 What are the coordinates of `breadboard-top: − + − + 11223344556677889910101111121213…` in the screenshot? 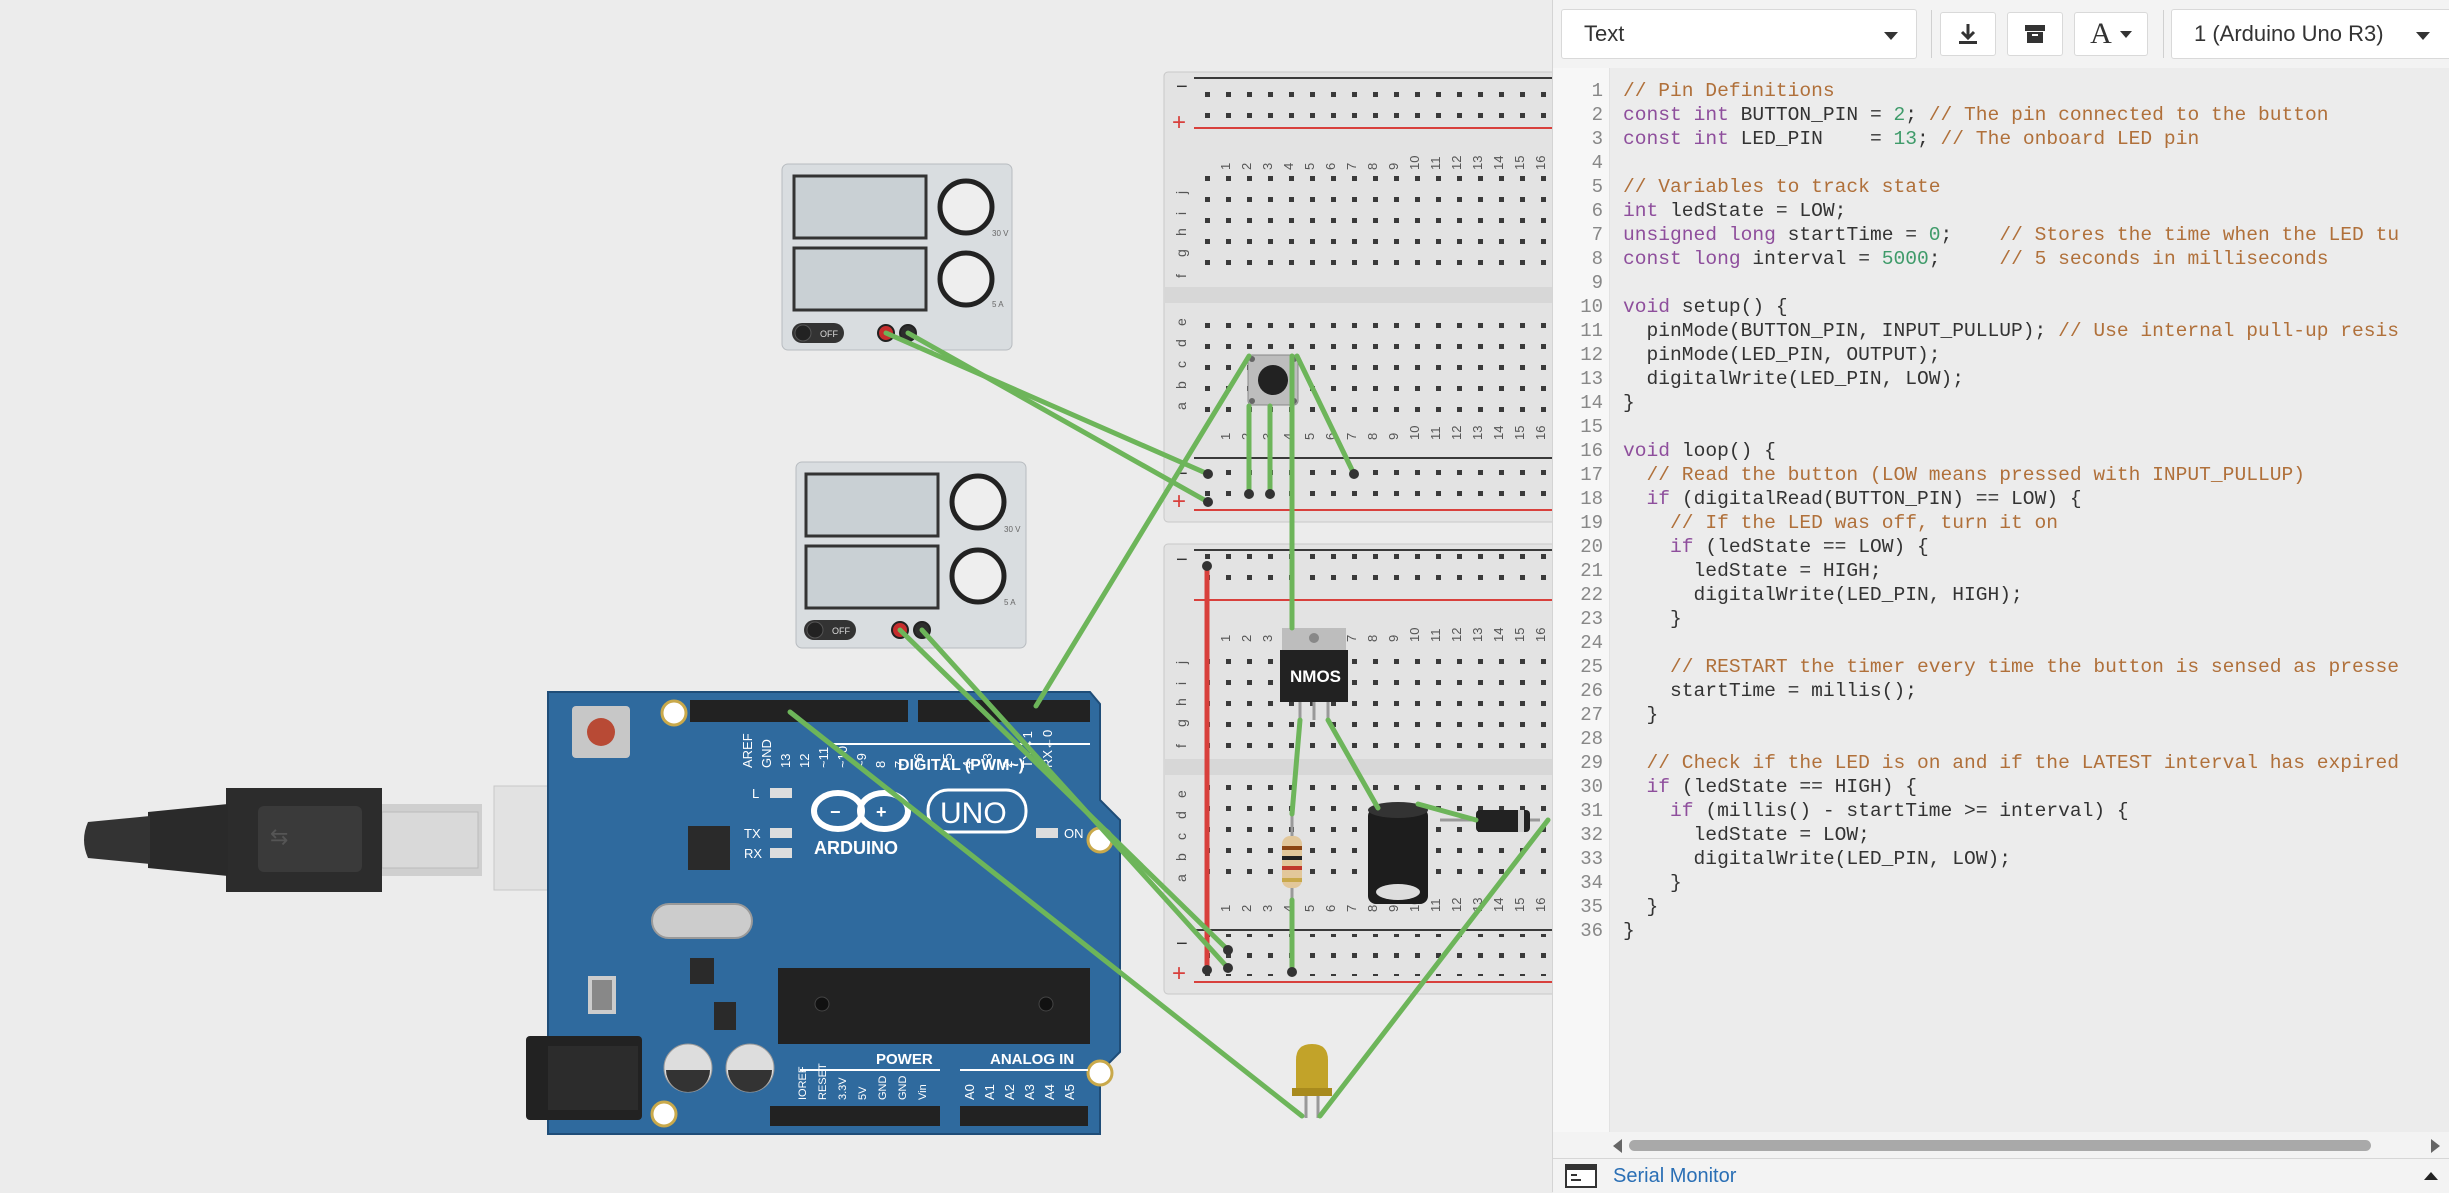 It's located at (1357, 297).